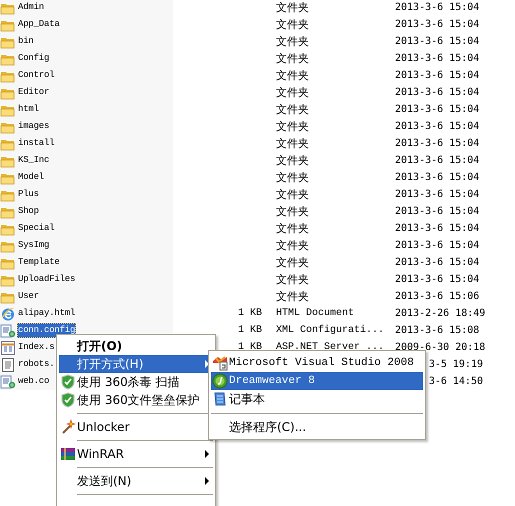  What do you see at coordinates (440, 313) in the screenshot?
I see `file-date: 2013-2-26 18:49` at bounding box center [440, 313].